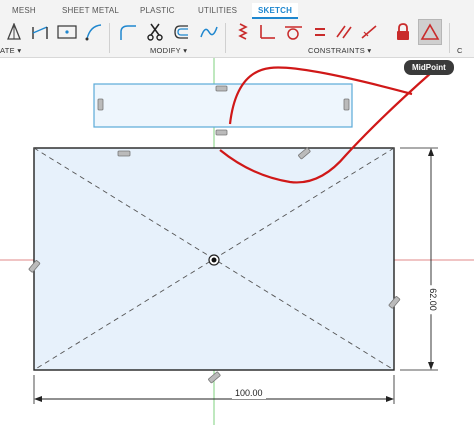  Describe the element at coordinates (267, 32) in the screenshot. I see `perpendicular-icon` at that location.